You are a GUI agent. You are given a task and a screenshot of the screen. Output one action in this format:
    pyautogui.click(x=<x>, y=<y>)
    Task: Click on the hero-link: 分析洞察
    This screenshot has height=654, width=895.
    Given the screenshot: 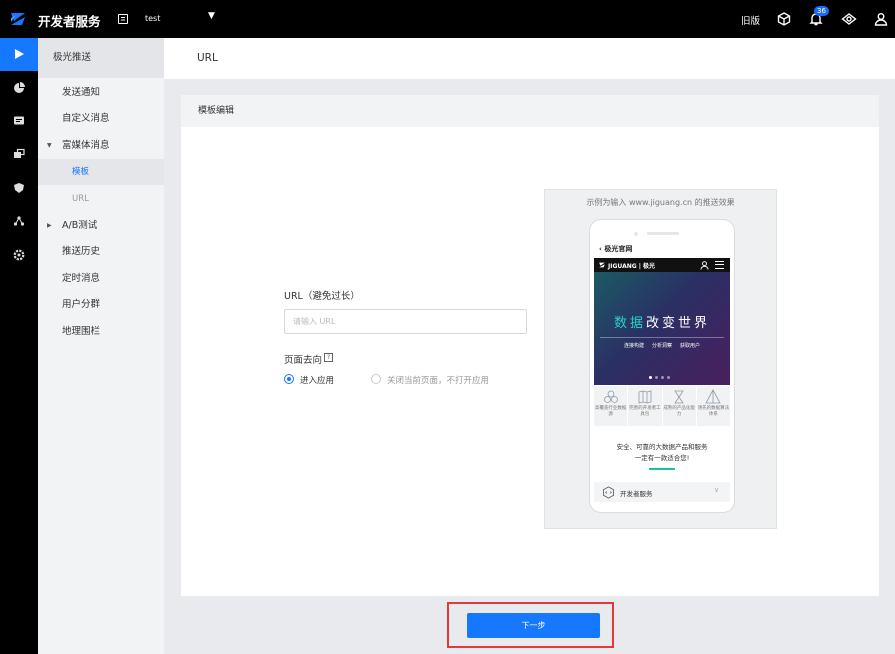 What is the action you would take?
    pyautogui.click(x=661, y=346)
    